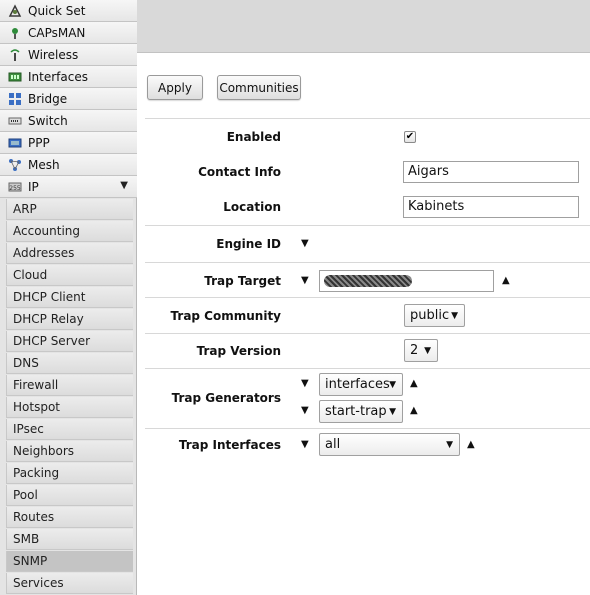 This screenshot has height=595, width=590. I want to click on sidebar-item-switch: Switch, so click(68, 121).